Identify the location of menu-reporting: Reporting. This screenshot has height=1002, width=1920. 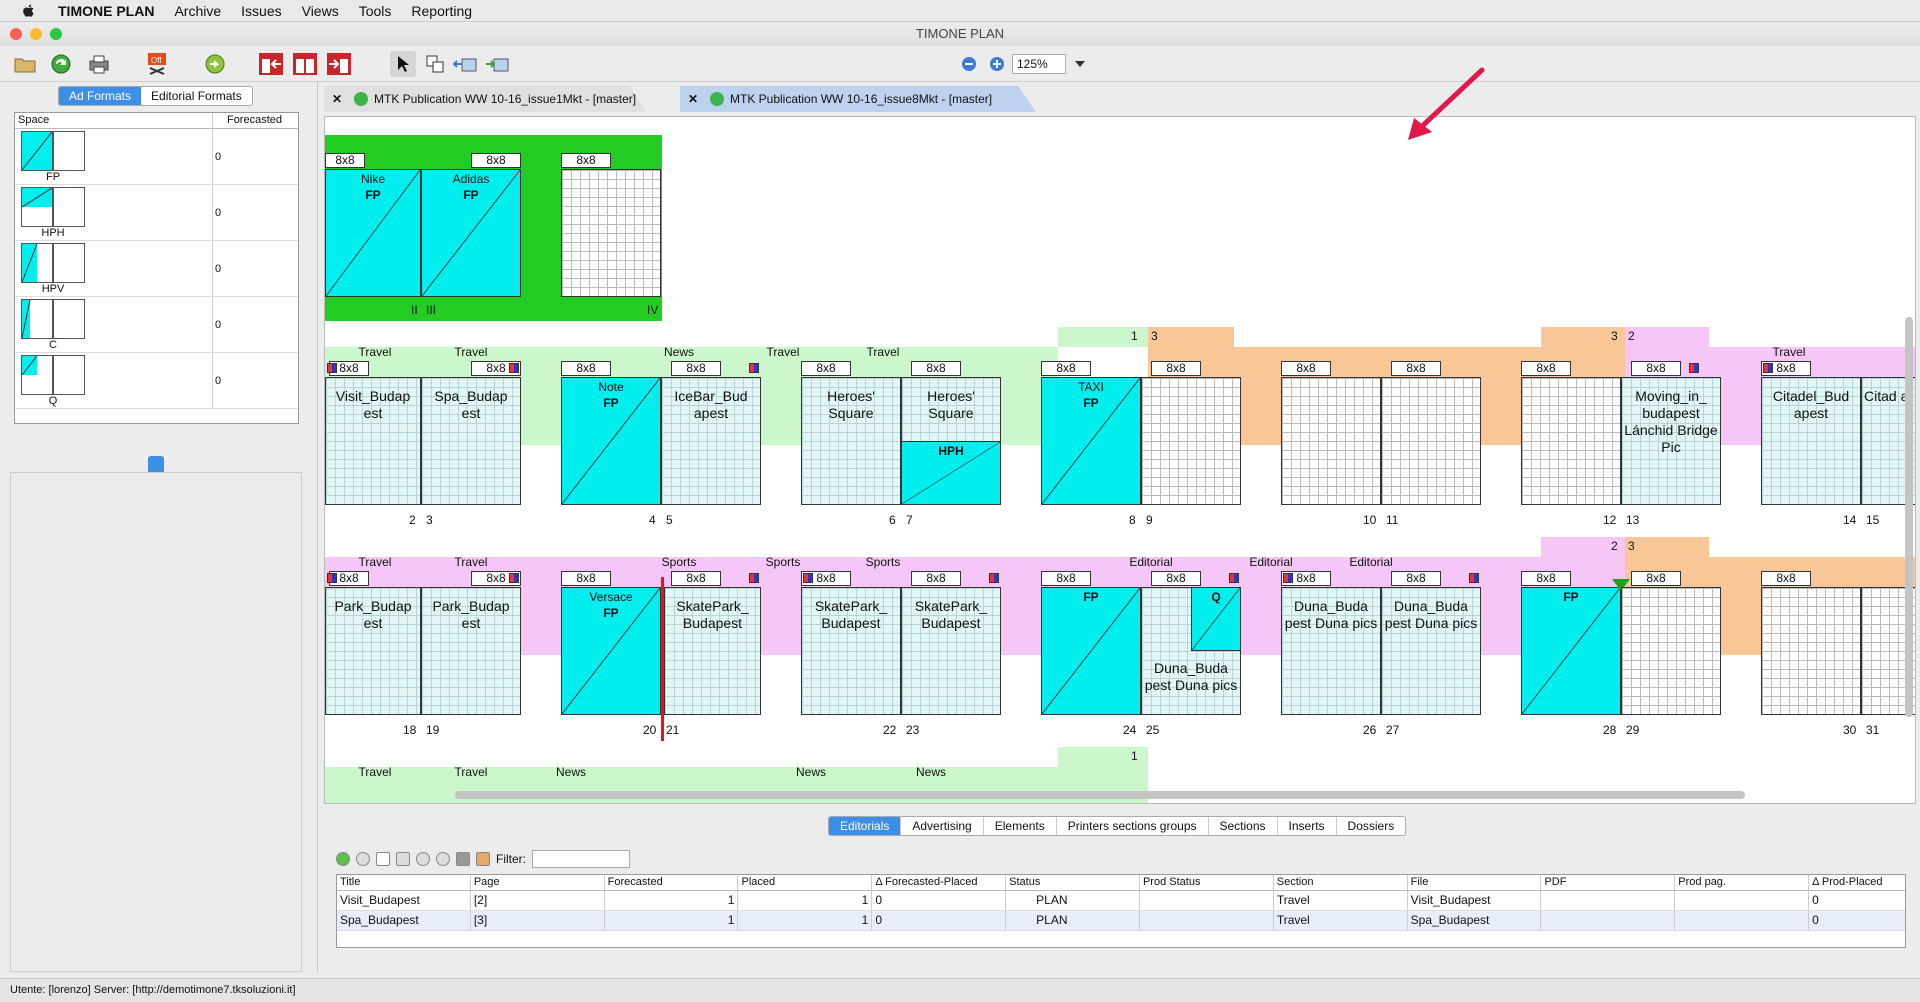
(441, 11).